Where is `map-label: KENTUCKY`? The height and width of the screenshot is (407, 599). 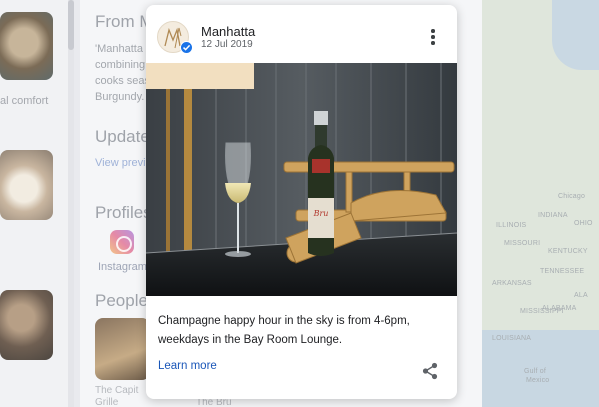
map-label: KENTUCKY is located at coordinates (568, 251).